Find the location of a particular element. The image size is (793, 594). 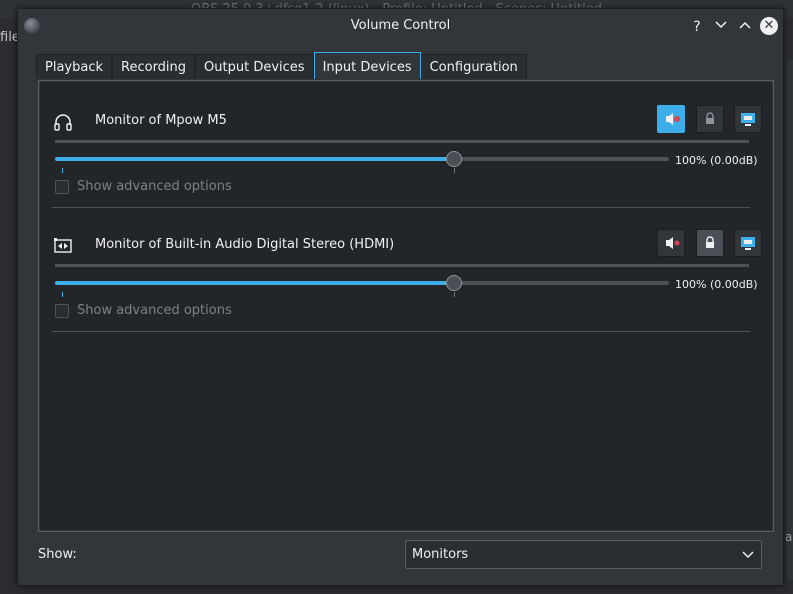

audio-card-icon is located at coordinates (63, 245).